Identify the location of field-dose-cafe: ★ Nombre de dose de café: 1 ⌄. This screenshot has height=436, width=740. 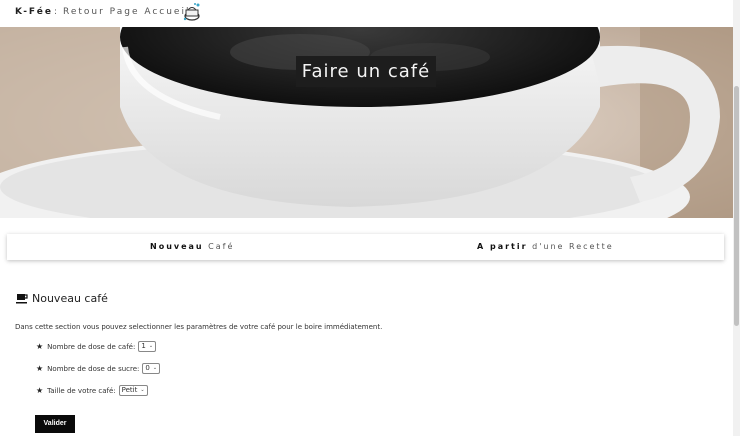
(96, 346).